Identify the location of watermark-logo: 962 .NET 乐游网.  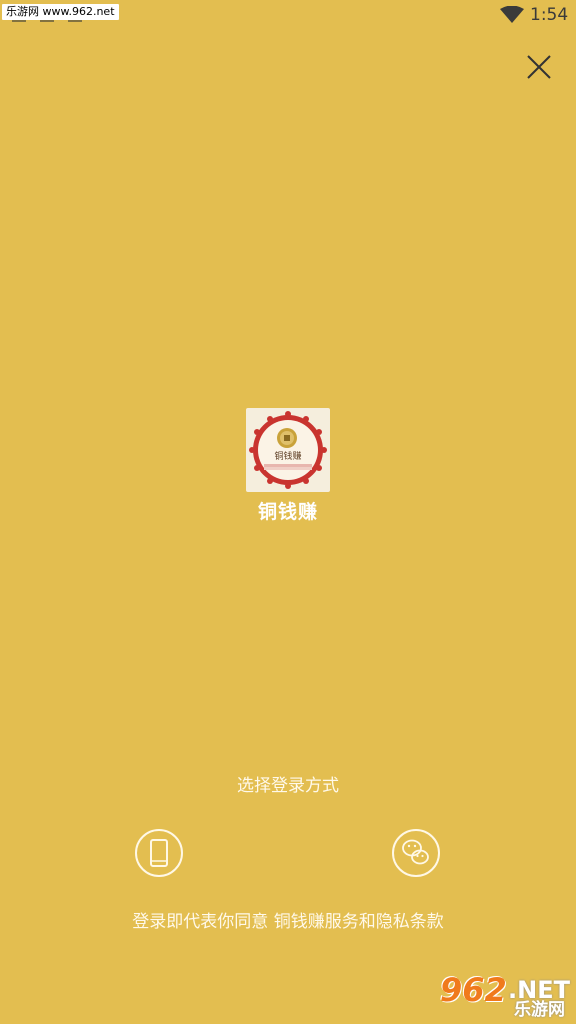
(502, 996).